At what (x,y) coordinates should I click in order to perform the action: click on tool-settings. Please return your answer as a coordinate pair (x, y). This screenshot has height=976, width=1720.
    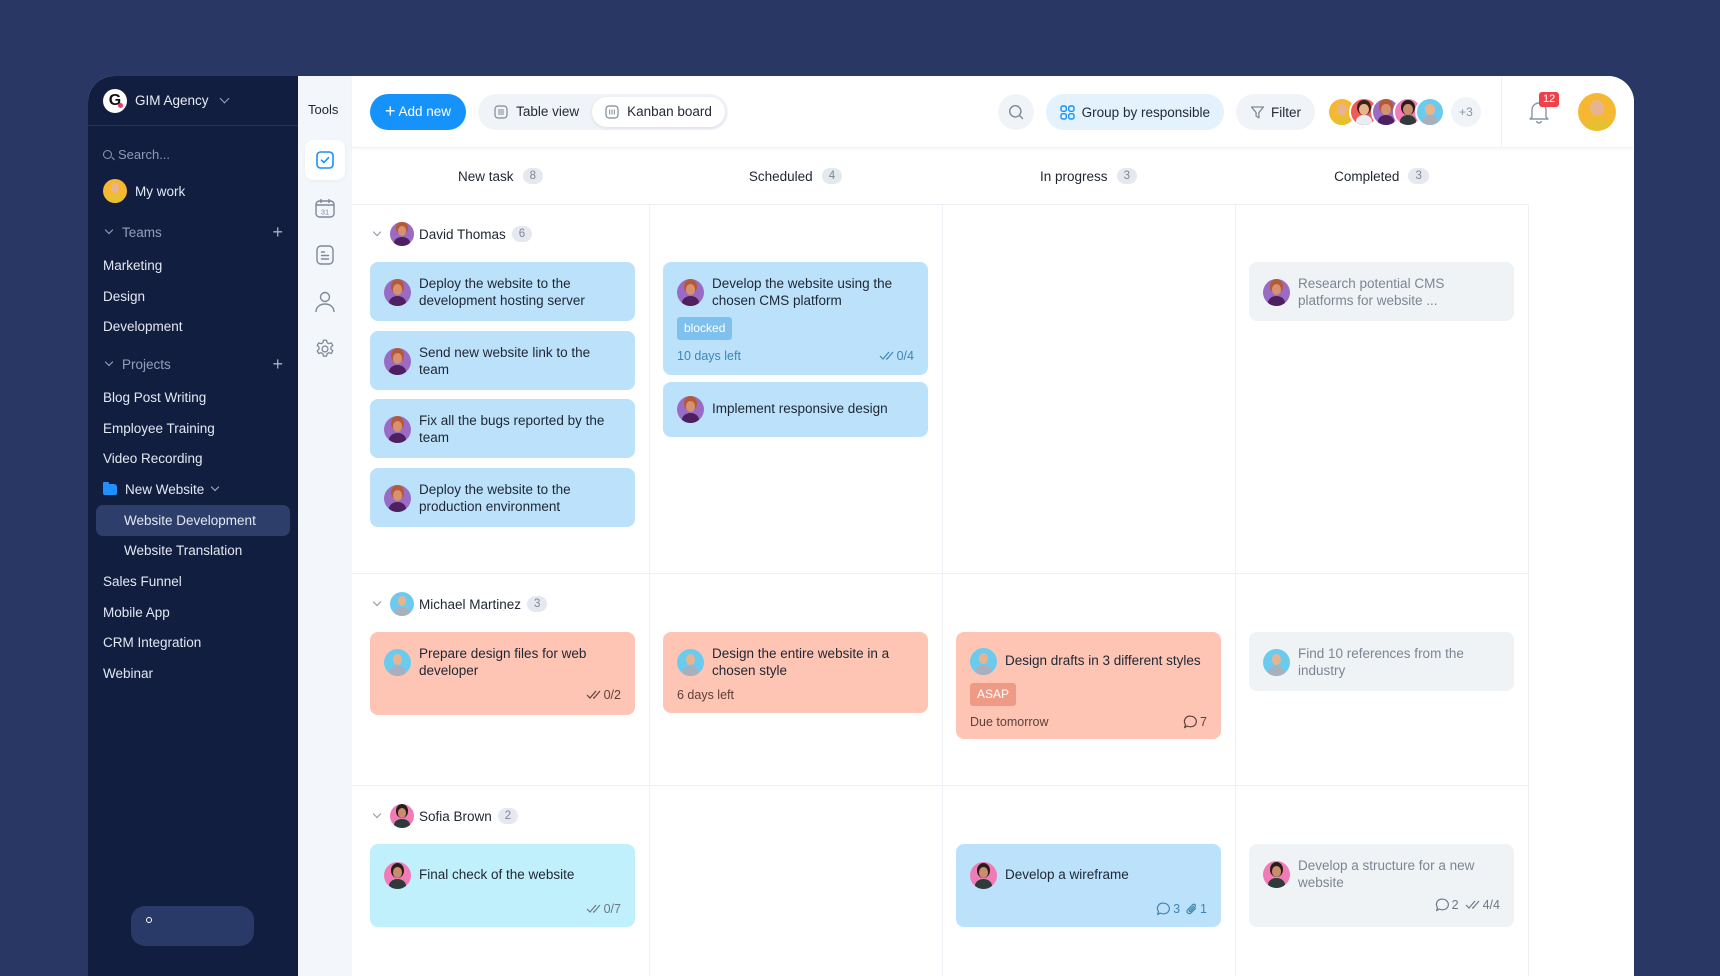
    Looking at the image, I should click on (325, 349).